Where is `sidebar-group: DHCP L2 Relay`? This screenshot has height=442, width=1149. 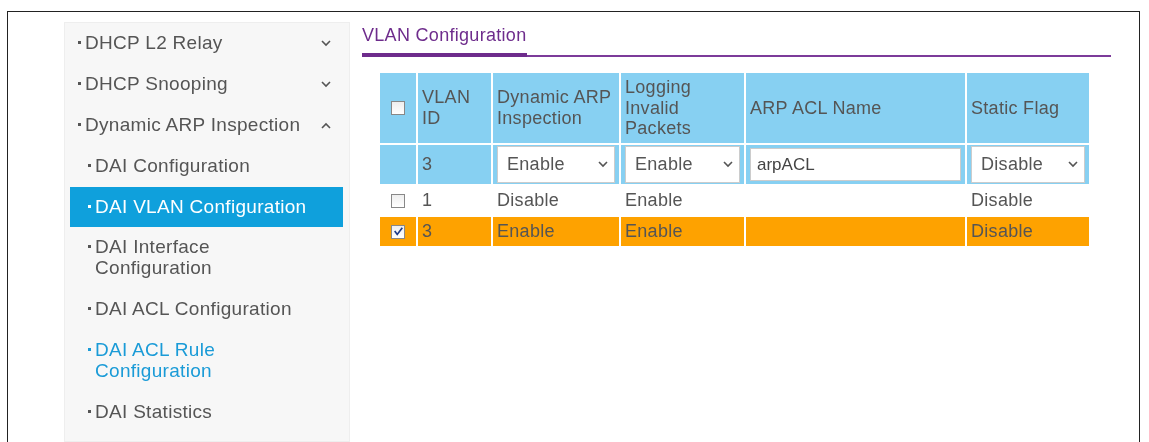
sidebar-group: DHCP L2 Relay is located at coordinates (206, 43).